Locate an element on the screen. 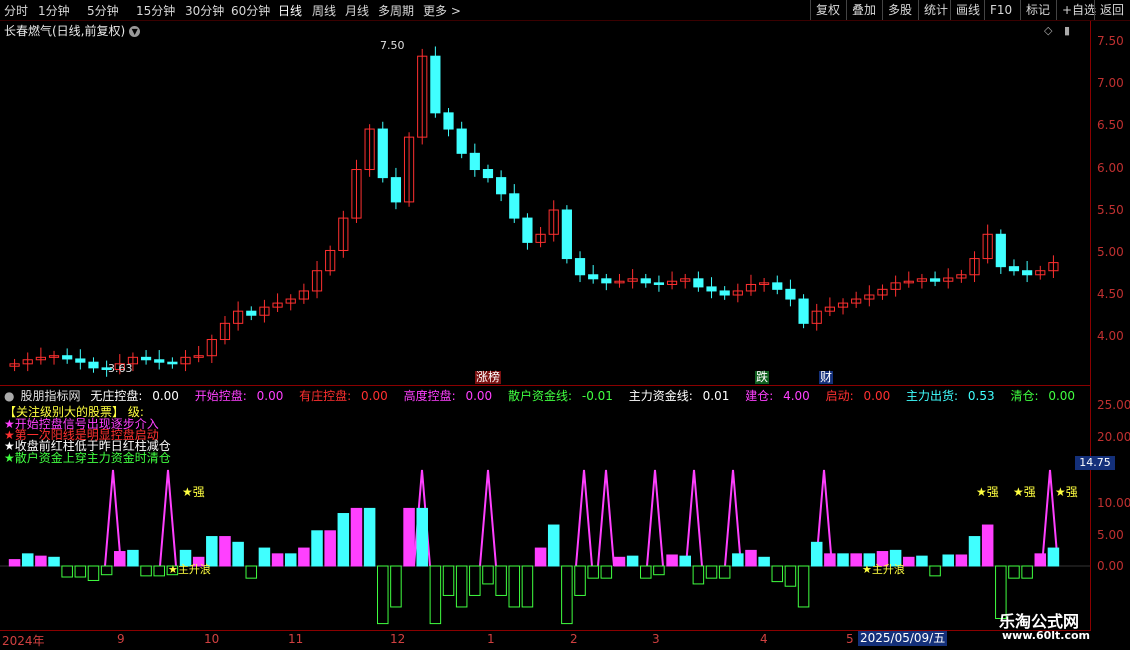  gear-icon: ● is located at coordinates (9, 396).